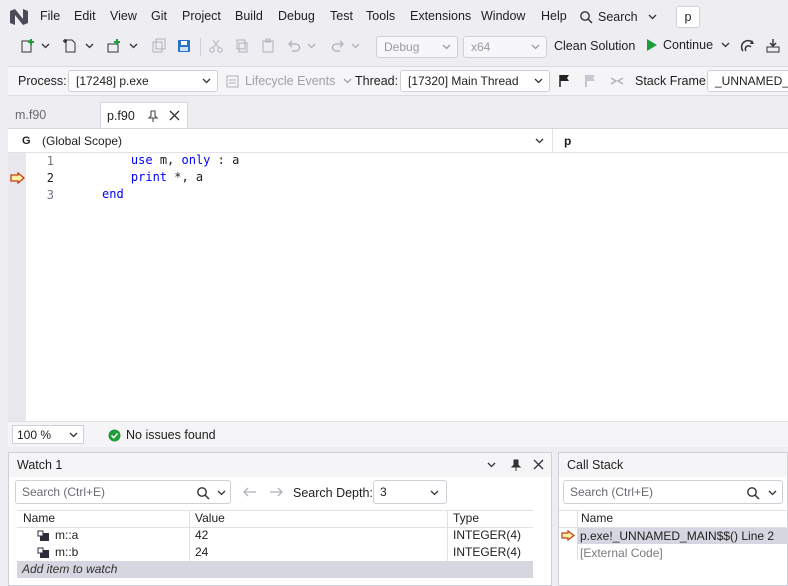 The image size is (788, 586). I want to click on watch-type: INTEGER(4), so click(487, 552).